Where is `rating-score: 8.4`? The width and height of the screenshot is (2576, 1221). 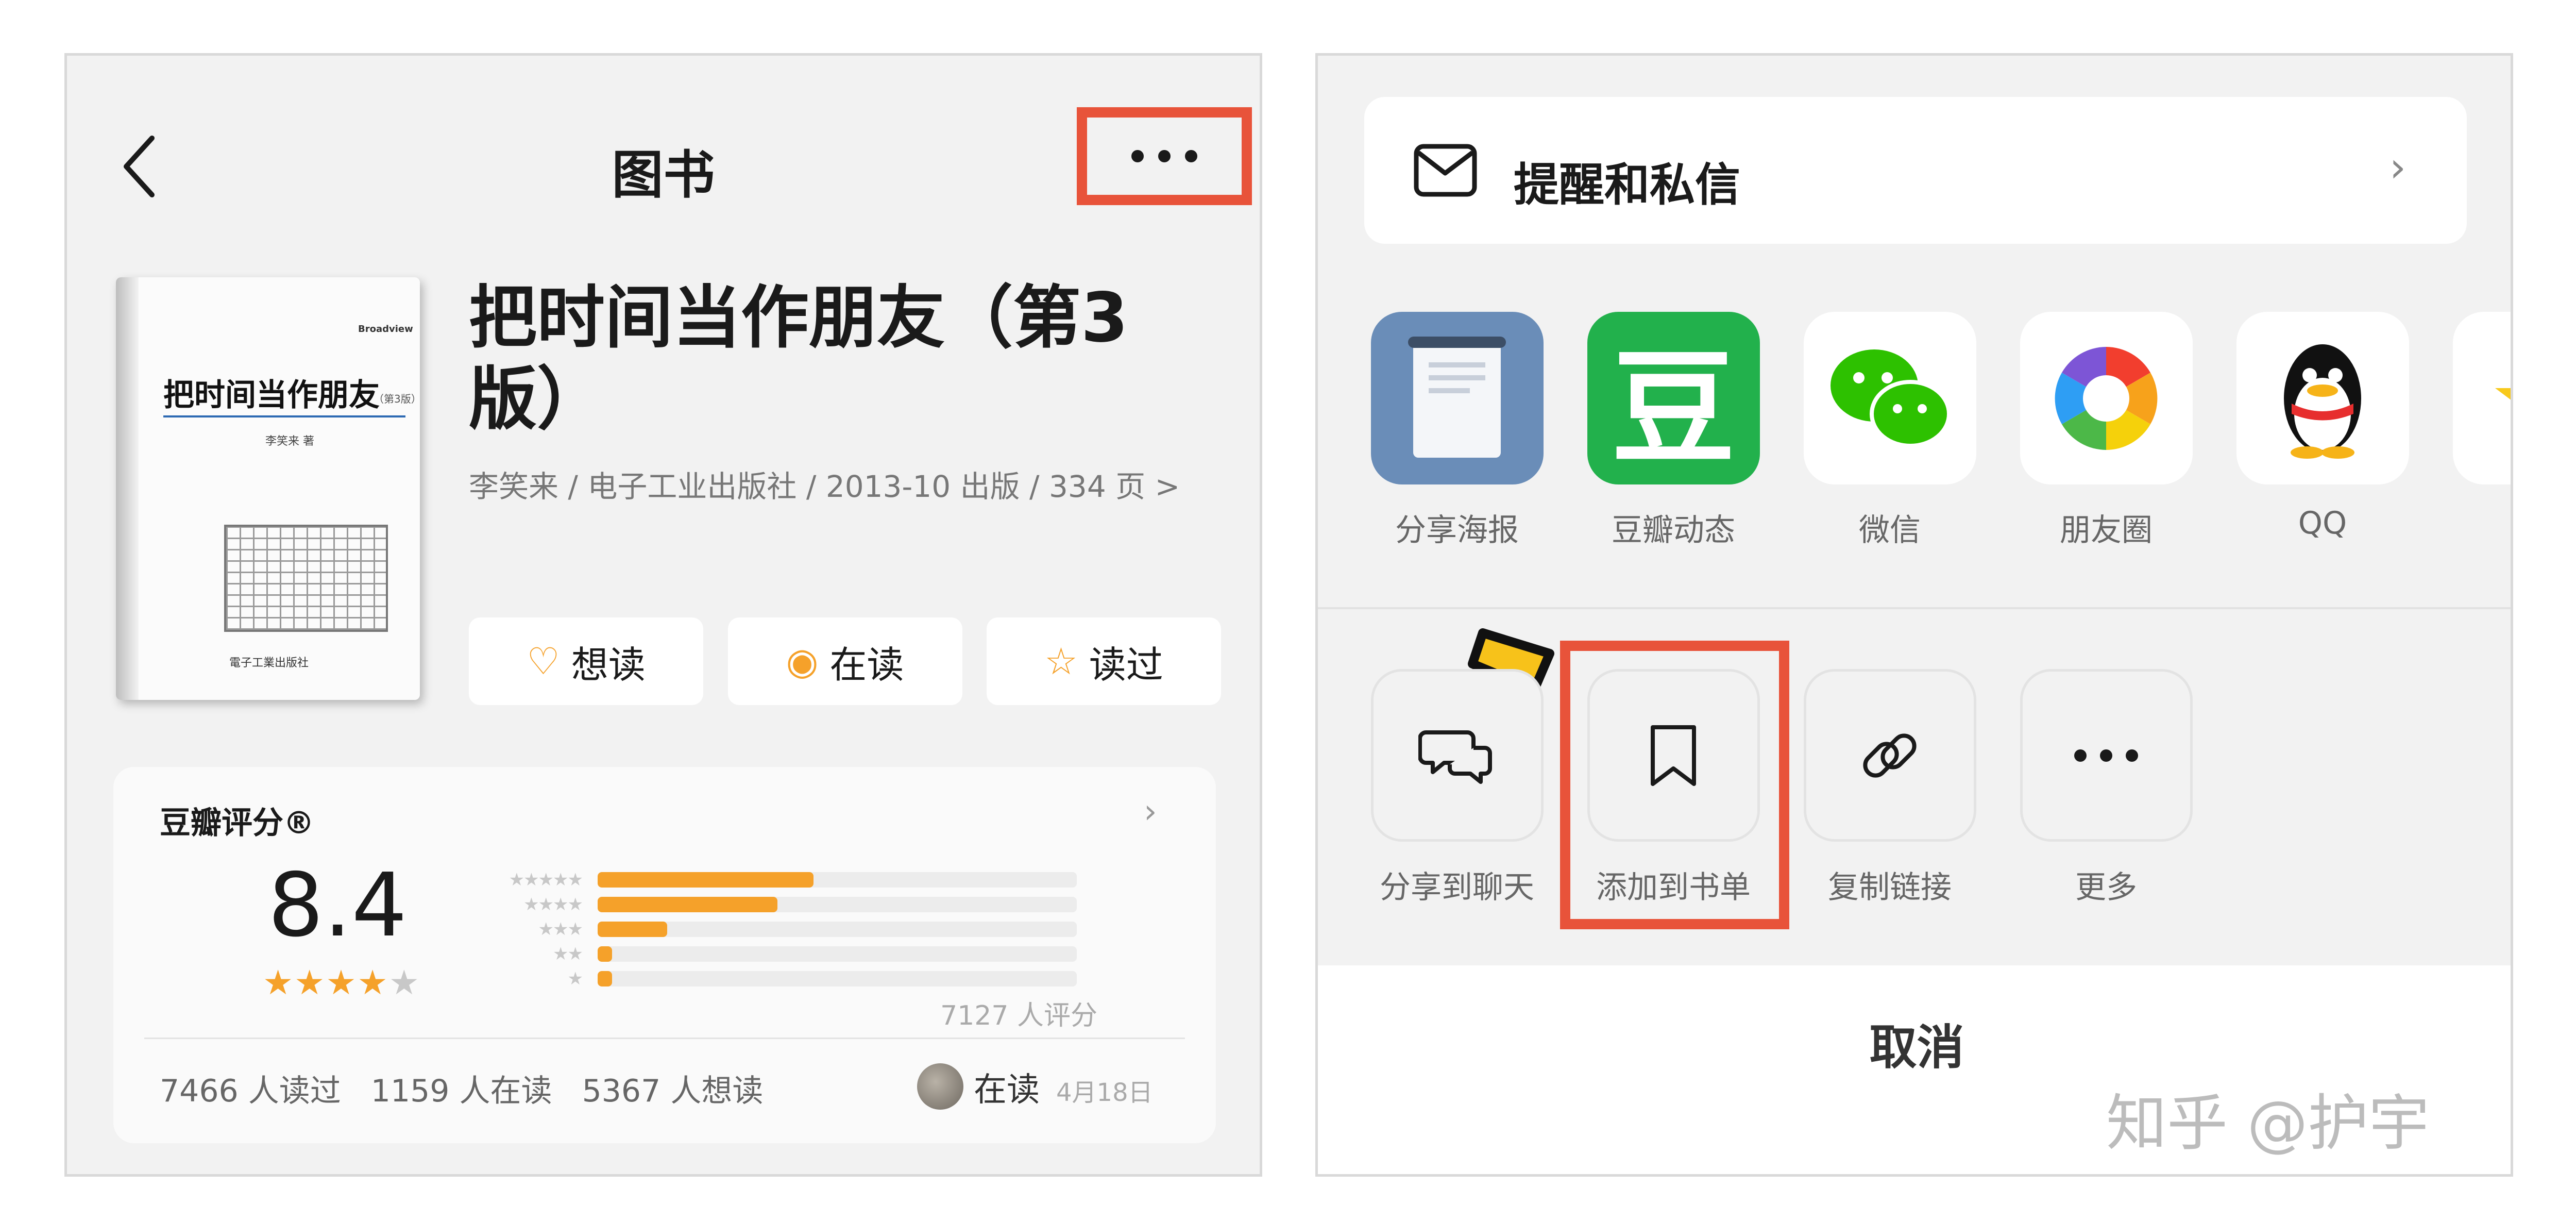 rating-score: 8.4 is located at coordinates (338, 906).